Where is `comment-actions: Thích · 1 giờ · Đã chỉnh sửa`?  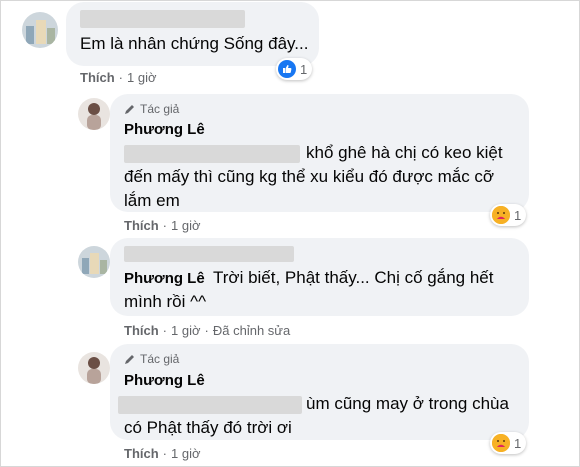
comment-actions: Thích · 1 giờ · Đã chỉnh sửa is located at coordinates (207, 330).